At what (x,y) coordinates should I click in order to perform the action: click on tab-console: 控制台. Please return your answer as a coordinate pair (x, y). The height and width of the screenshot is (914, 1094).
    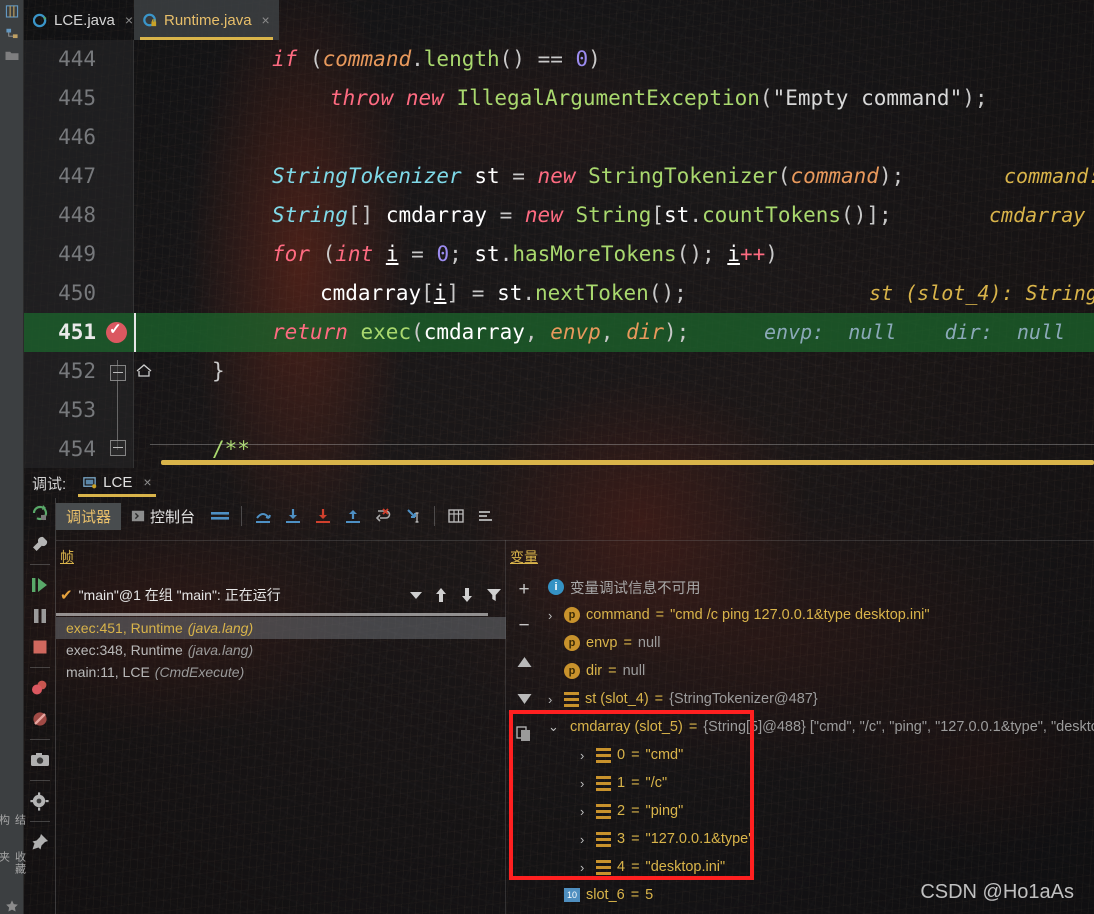
    Looking at the image, I should click on (163, 516).